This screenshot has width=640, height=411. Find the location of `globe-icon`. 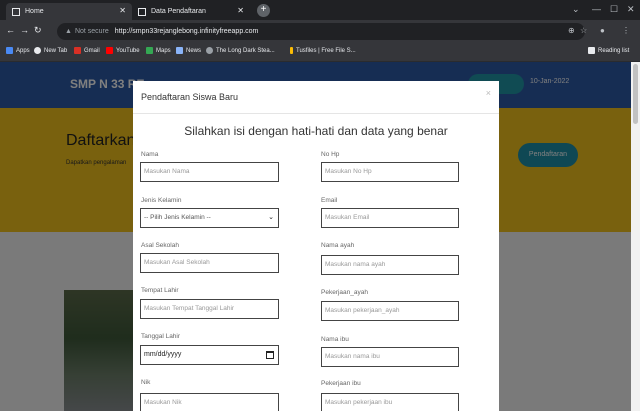

globe-icon is located at coordinates (37, 50).